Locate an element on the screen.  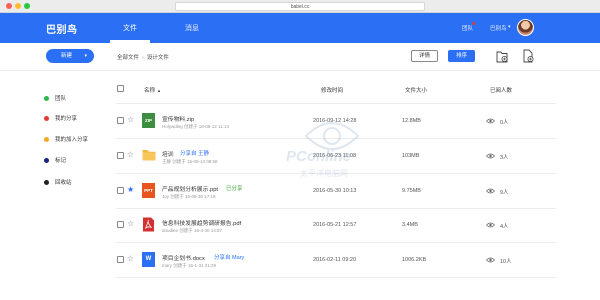
browser-chrome: babel.cc is located at coordinates (300, 6).